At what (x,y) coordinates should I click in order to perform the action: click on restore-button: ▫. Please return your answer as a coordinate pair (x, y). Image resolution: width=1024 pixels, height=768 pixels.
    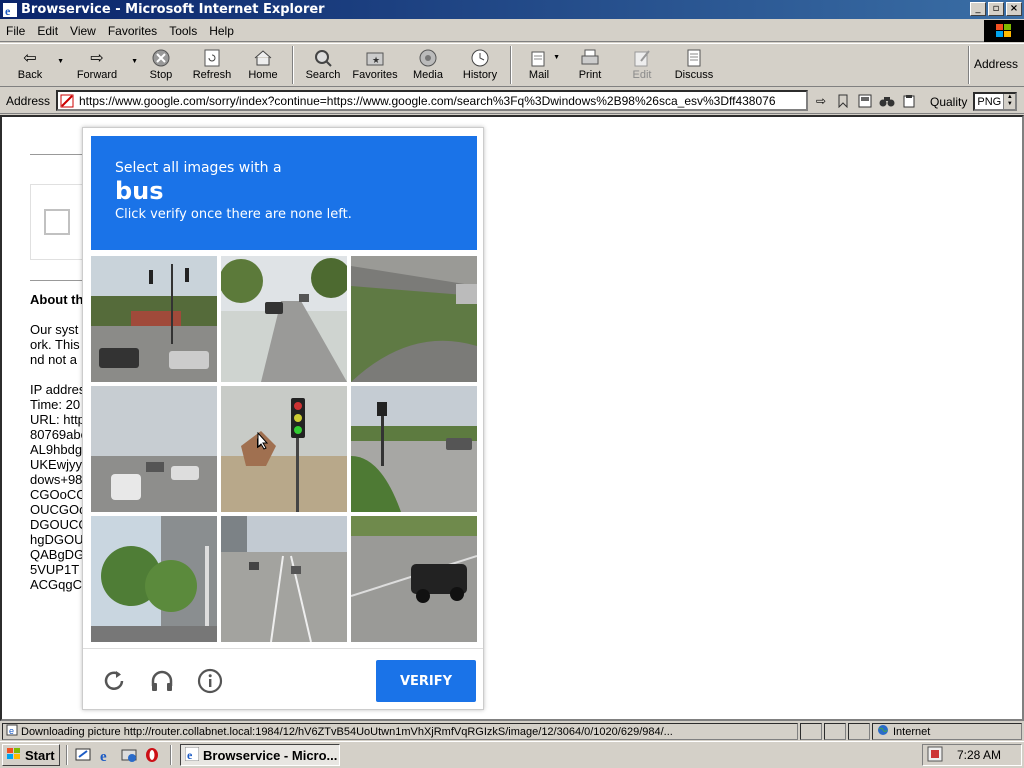
    Looking at the image, I should click on (996, 9).